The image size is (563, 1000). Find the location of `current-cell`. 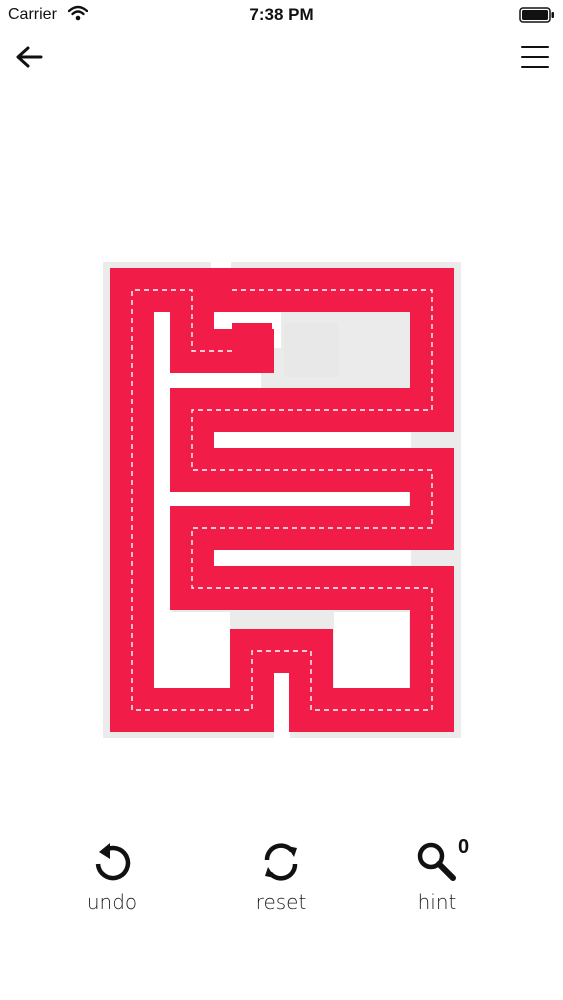

current-cell is located at coordinates (252, 347).